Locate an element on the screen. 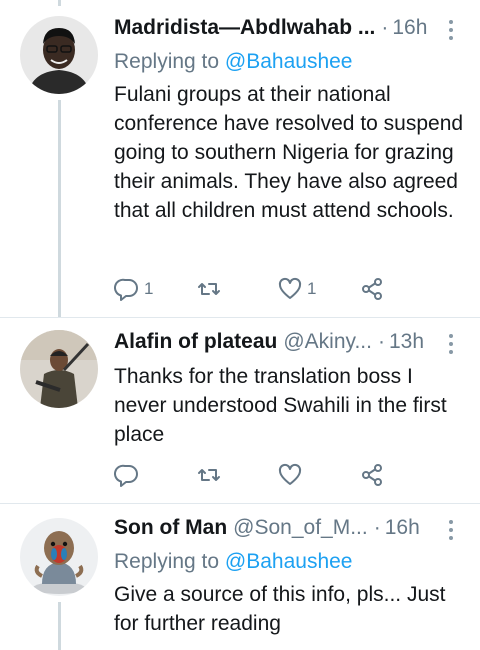 This screenshot has width=480, height=650. action-bar: 1 1 is located at coordinates (277, 289).